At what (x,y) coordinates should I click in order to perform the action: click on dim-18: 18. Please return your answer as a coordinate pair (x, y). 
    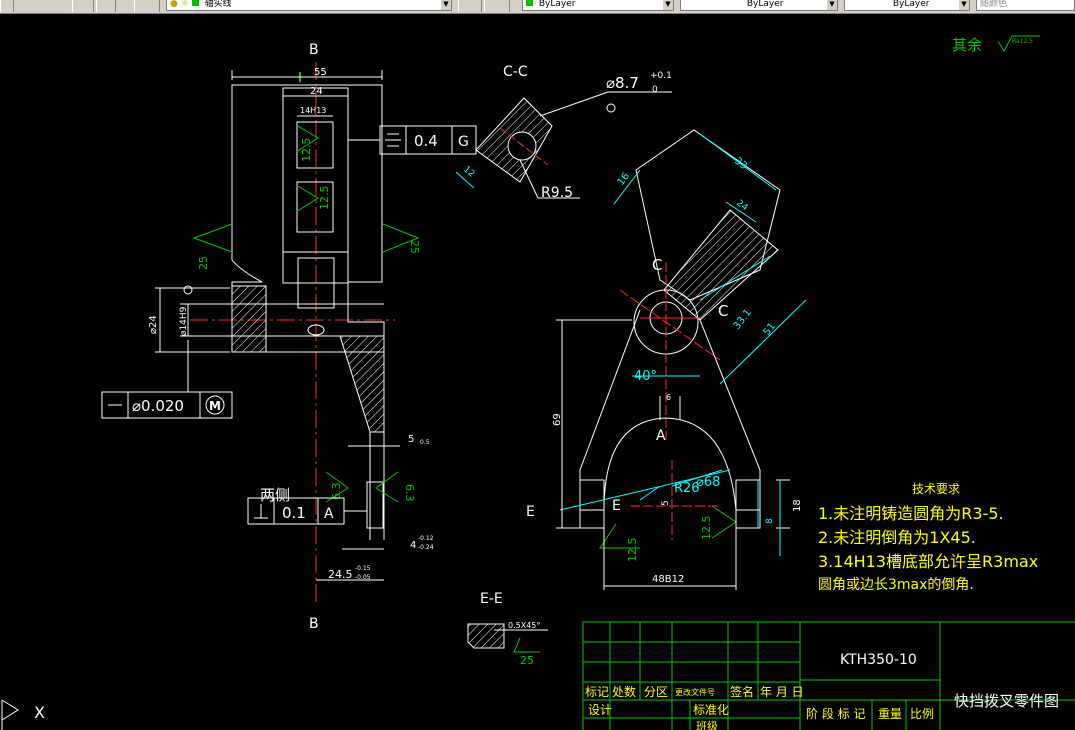
    Looking at the image, I should click on (797, 505).